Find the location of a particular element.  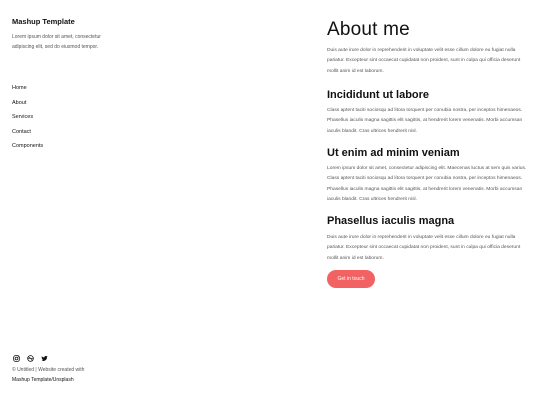

instagram-icon is located at coordinates (16, 358).